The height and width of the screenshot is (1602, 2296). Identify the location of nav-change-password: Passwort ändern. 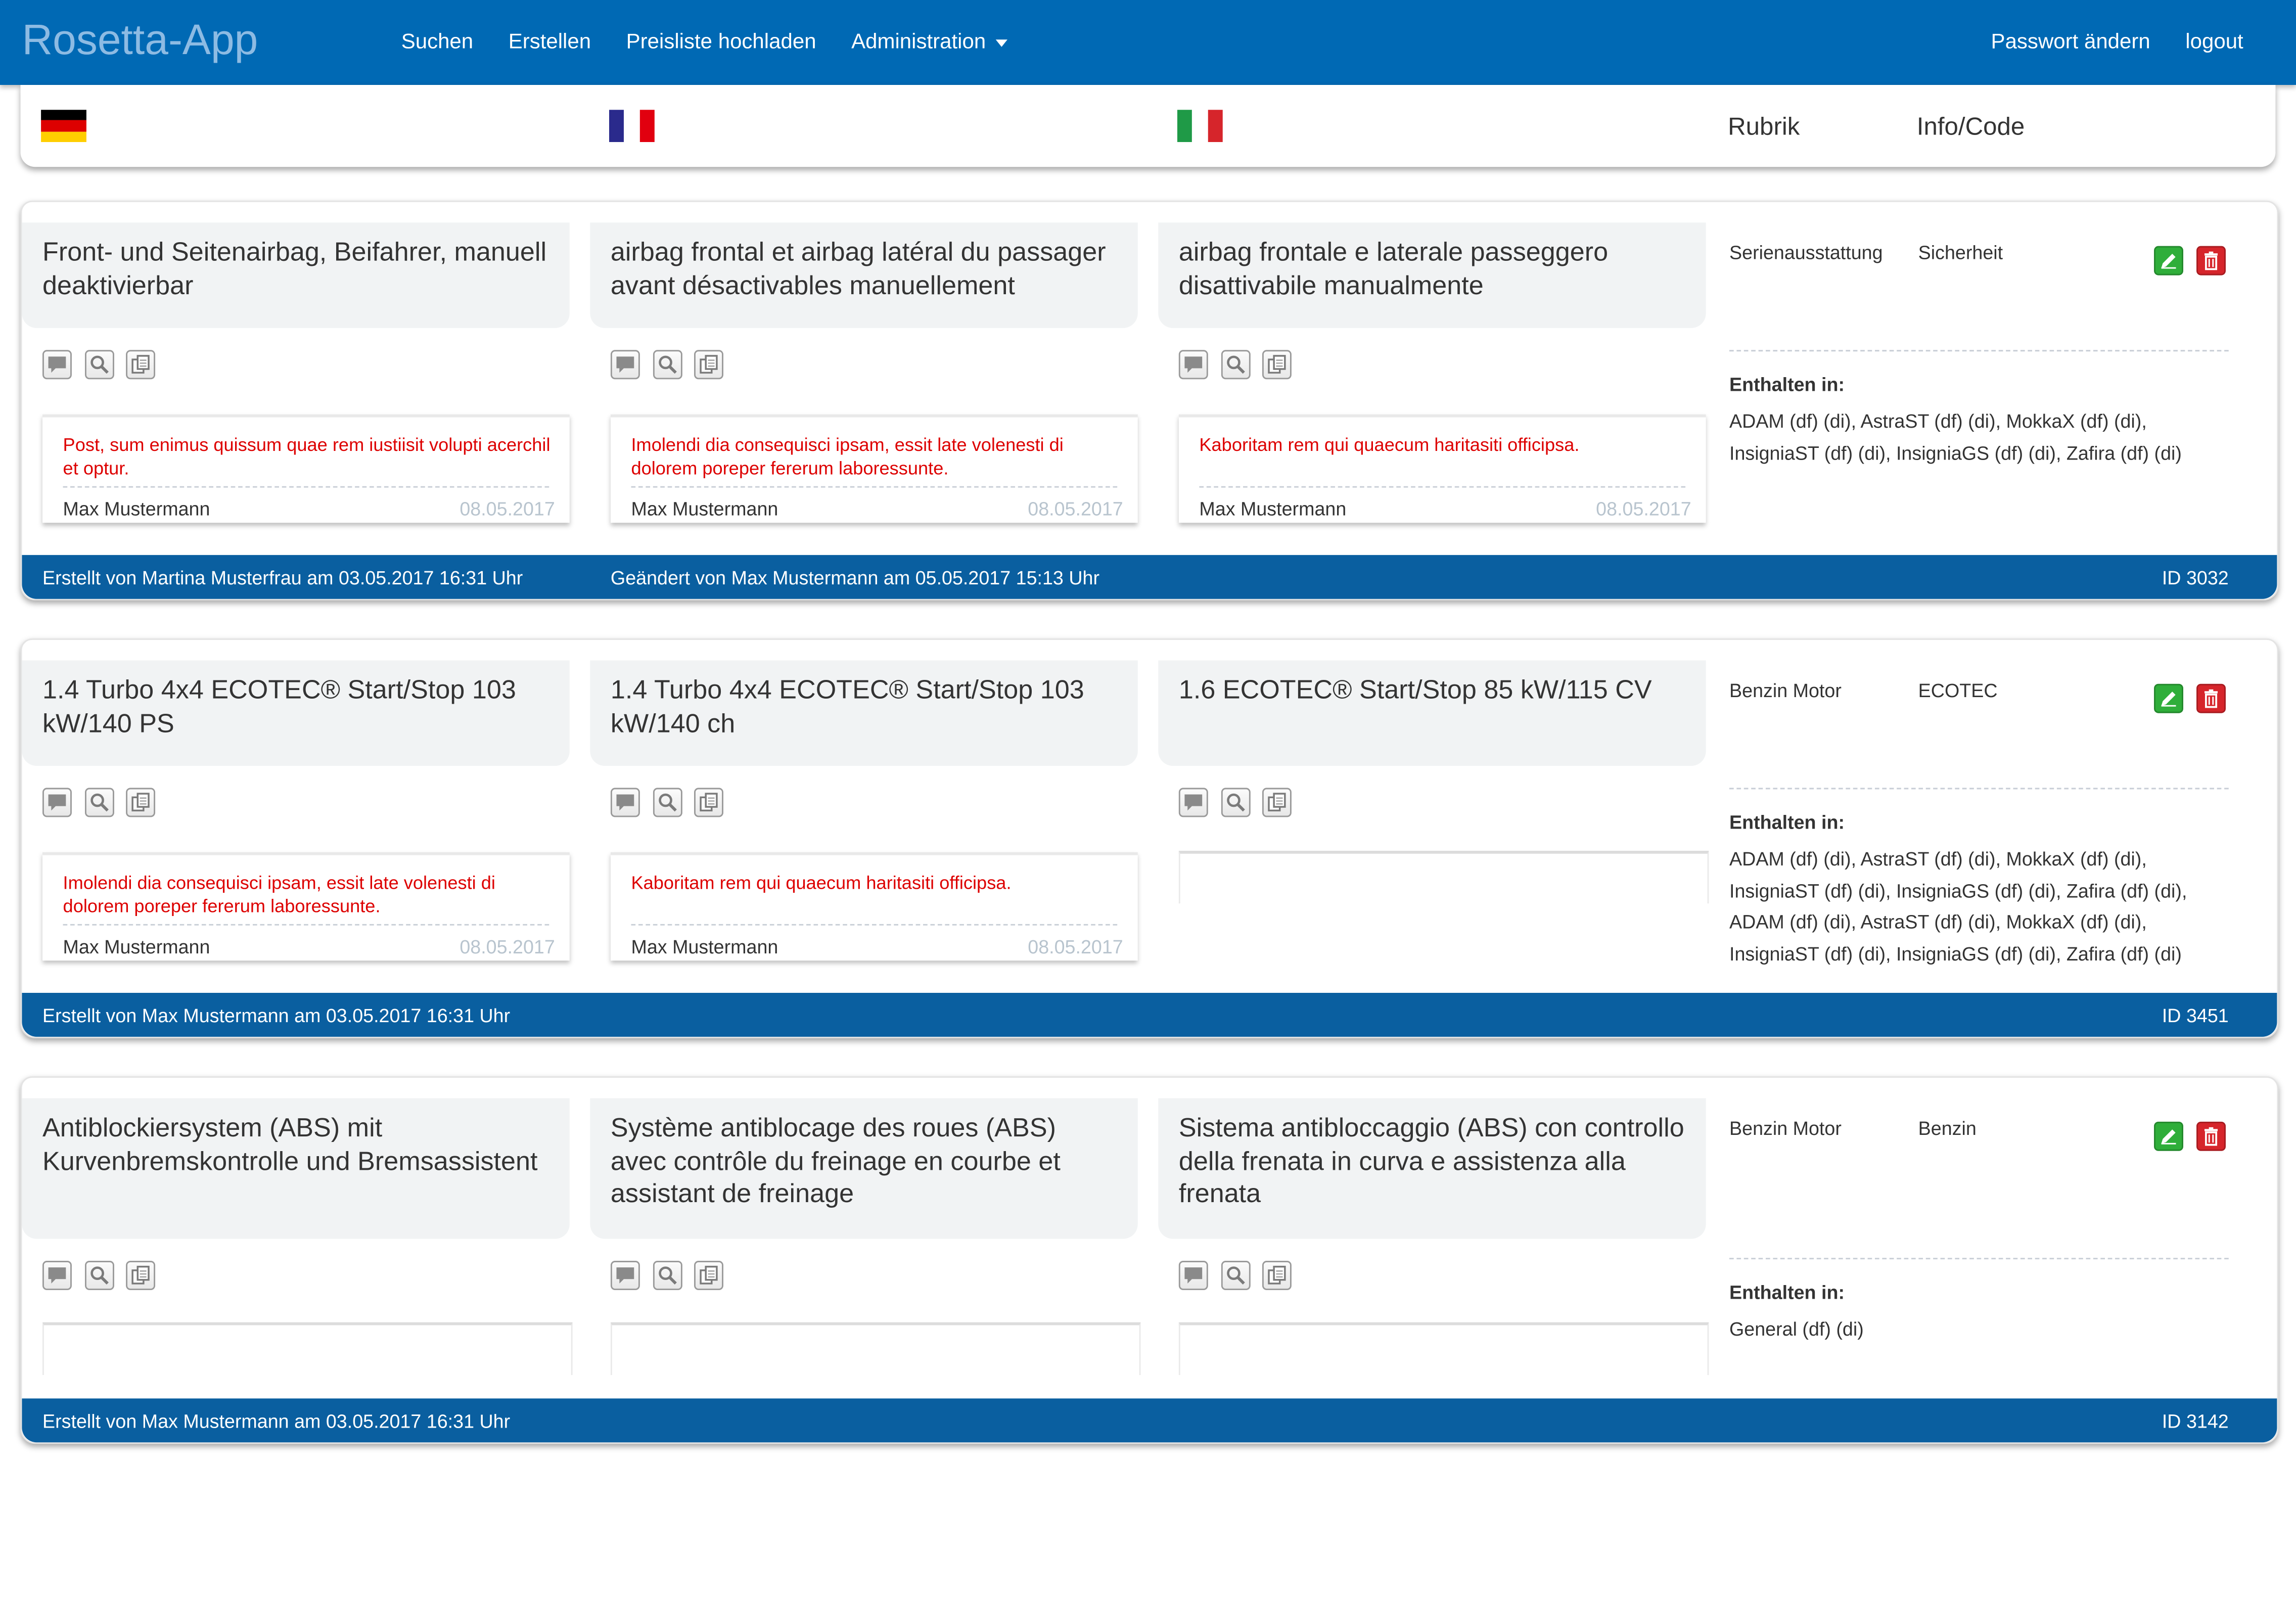
(2070, 42).